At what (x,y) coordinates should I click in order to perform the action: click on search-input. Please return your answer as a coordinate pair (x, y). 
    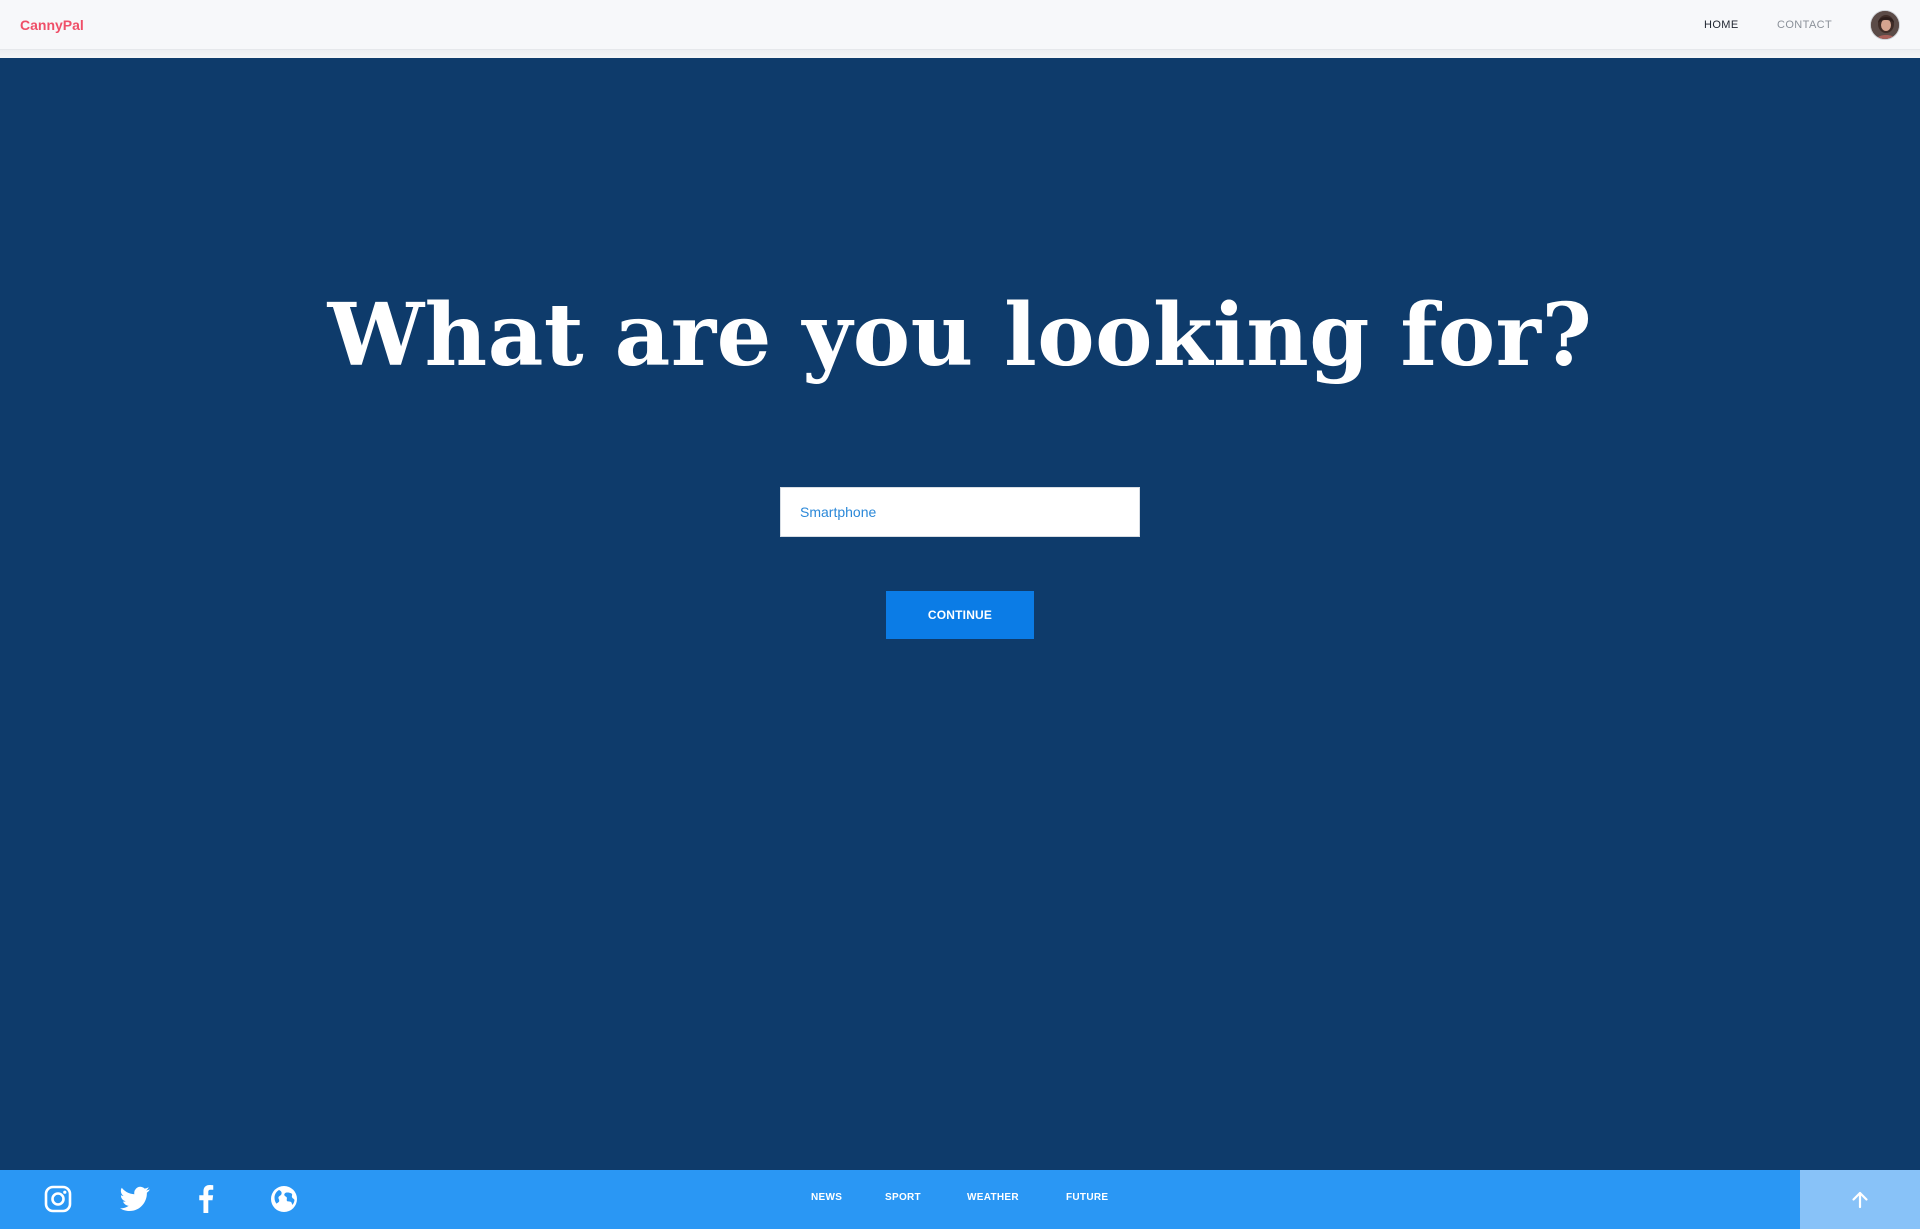
    Looking at the image, I should click on (960, 512).